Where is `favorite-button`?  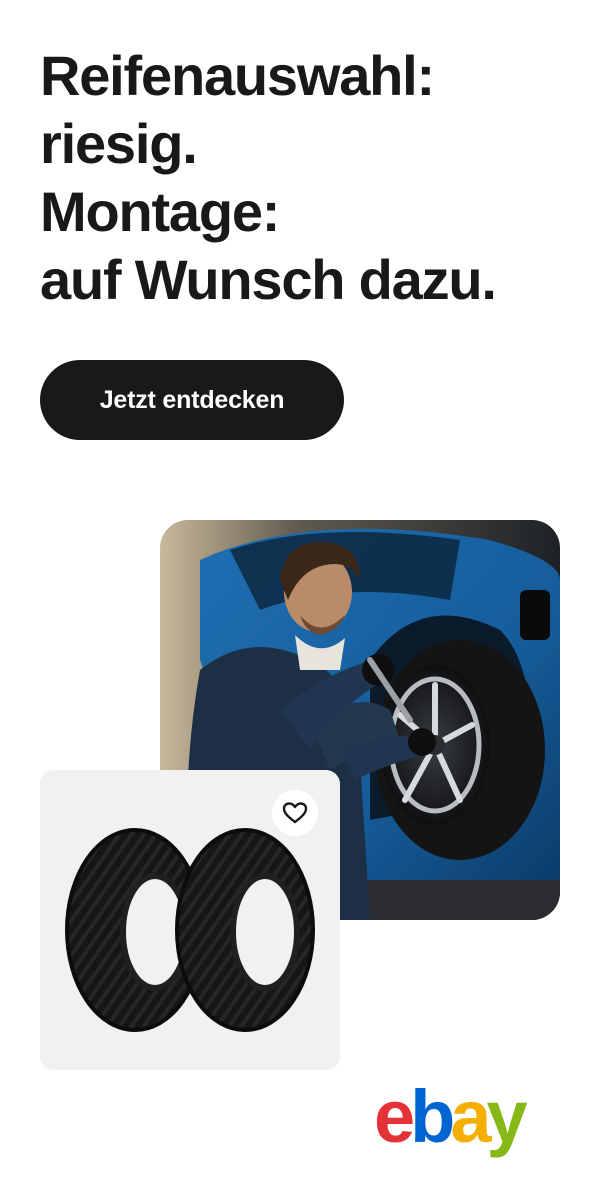
favorite-button is located at coordinates (295, 813).